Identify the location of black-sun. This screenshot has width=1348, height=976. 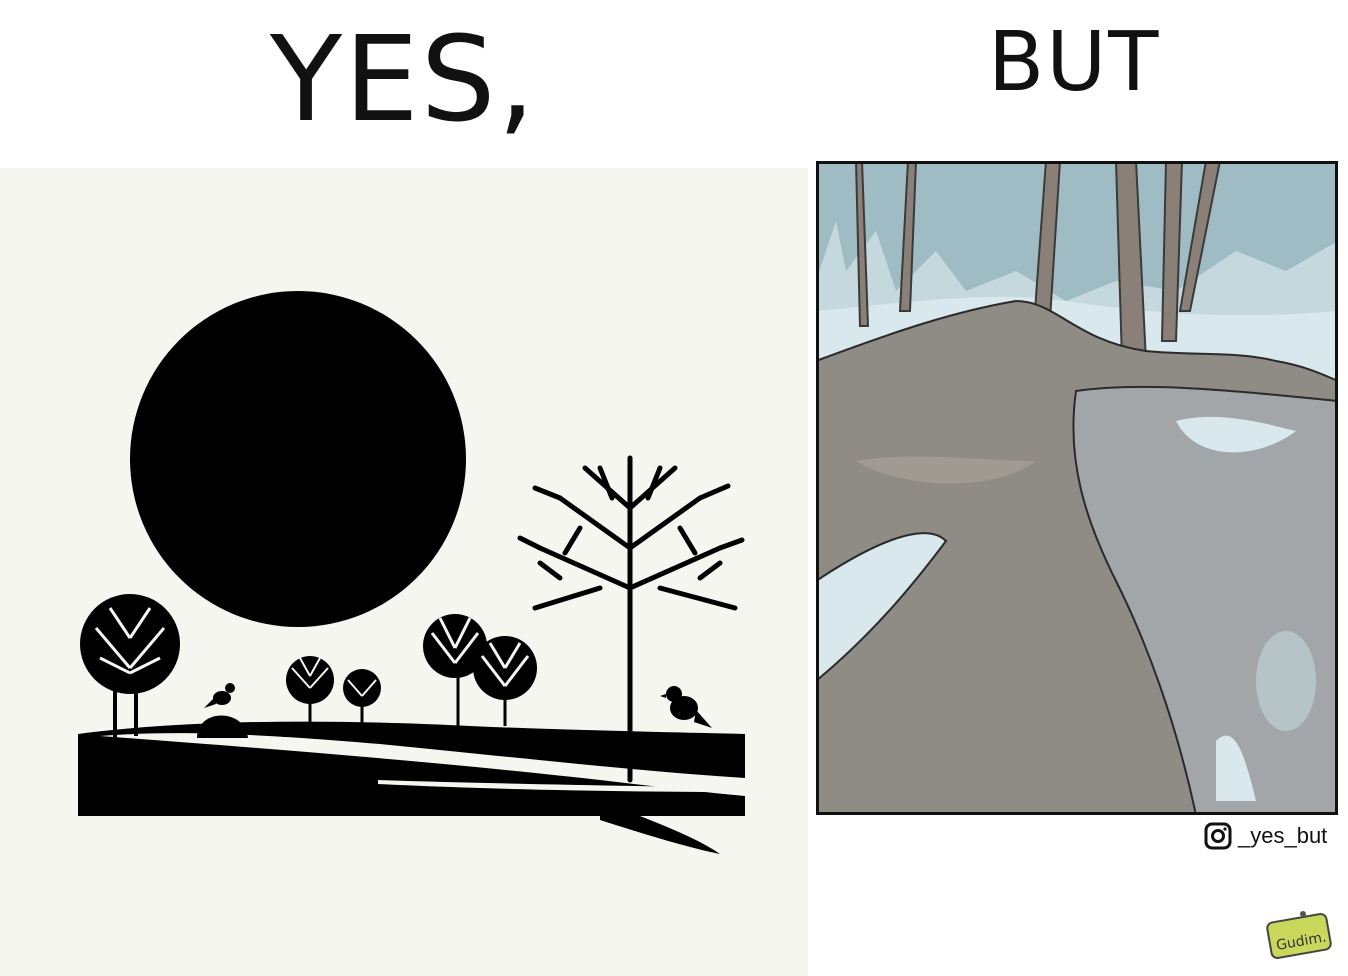
(298, 459).